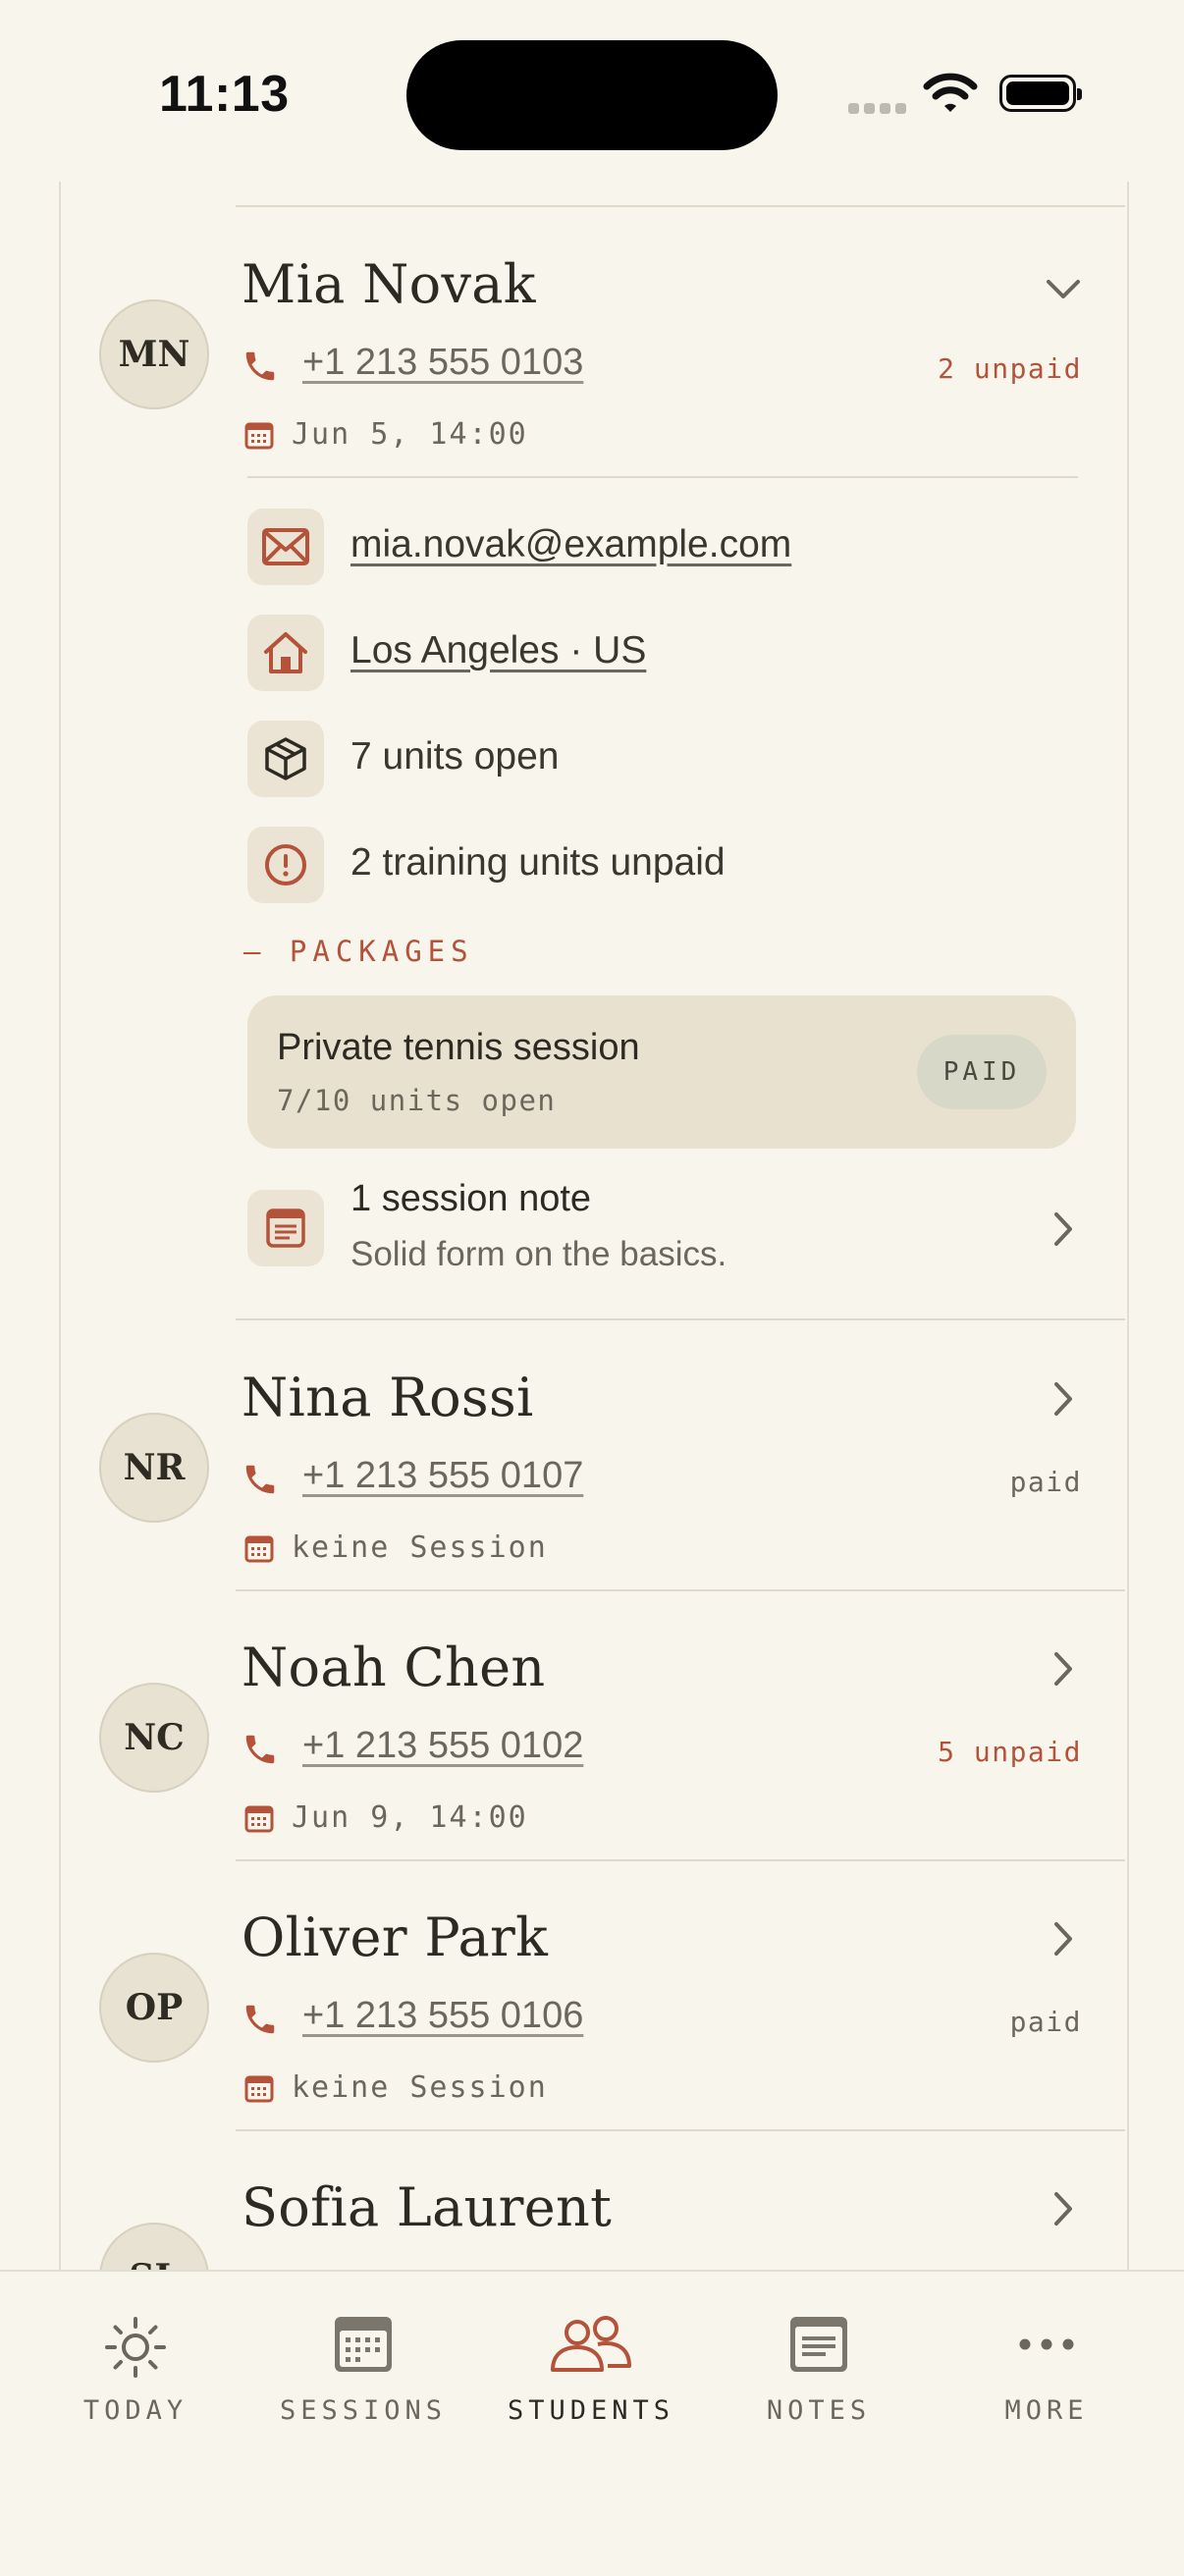 Image resolution: width=1184 pixels, height=2576 pixels. I want to click on phone-link: +1 213 555 0103, so click(442, 363).